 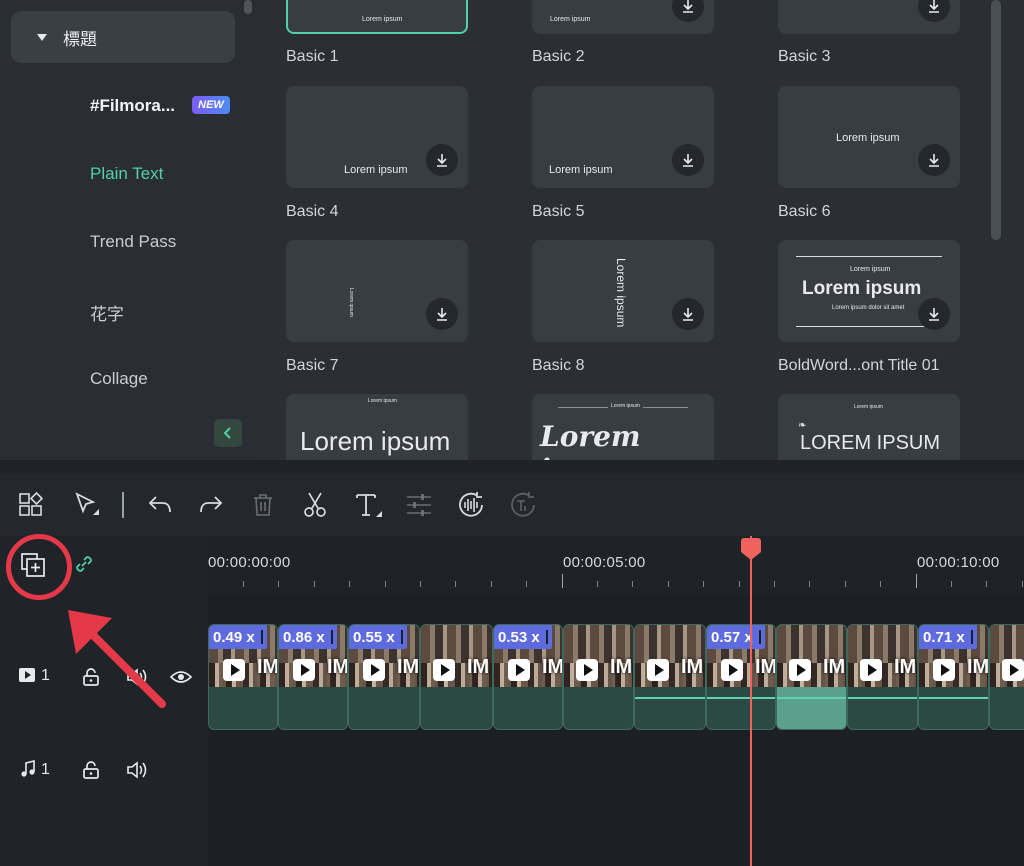 I want to click on title-card-basic-1: Lorem ipsum, so click(x=377, y=17).